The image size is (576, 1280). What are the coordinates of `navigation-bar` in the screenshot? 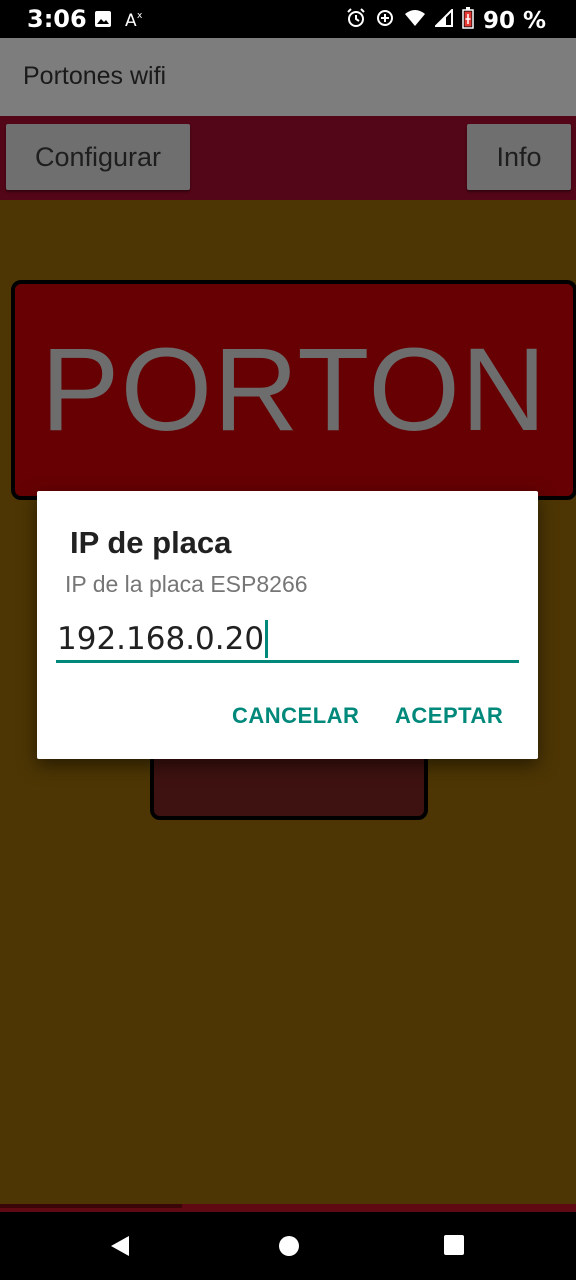 It's located at (288, 1246).